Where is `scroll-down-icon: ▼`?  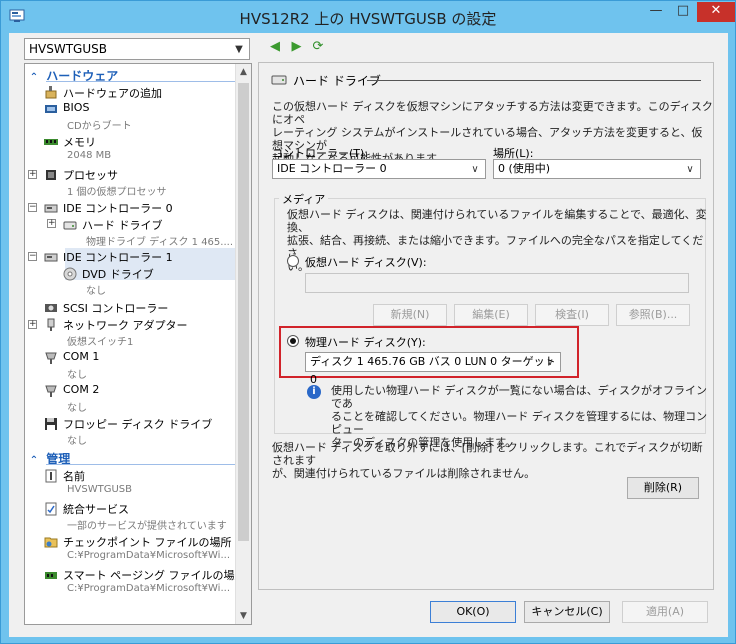
scroll-down-icon: ▼ is located at coordinates (243, 616).